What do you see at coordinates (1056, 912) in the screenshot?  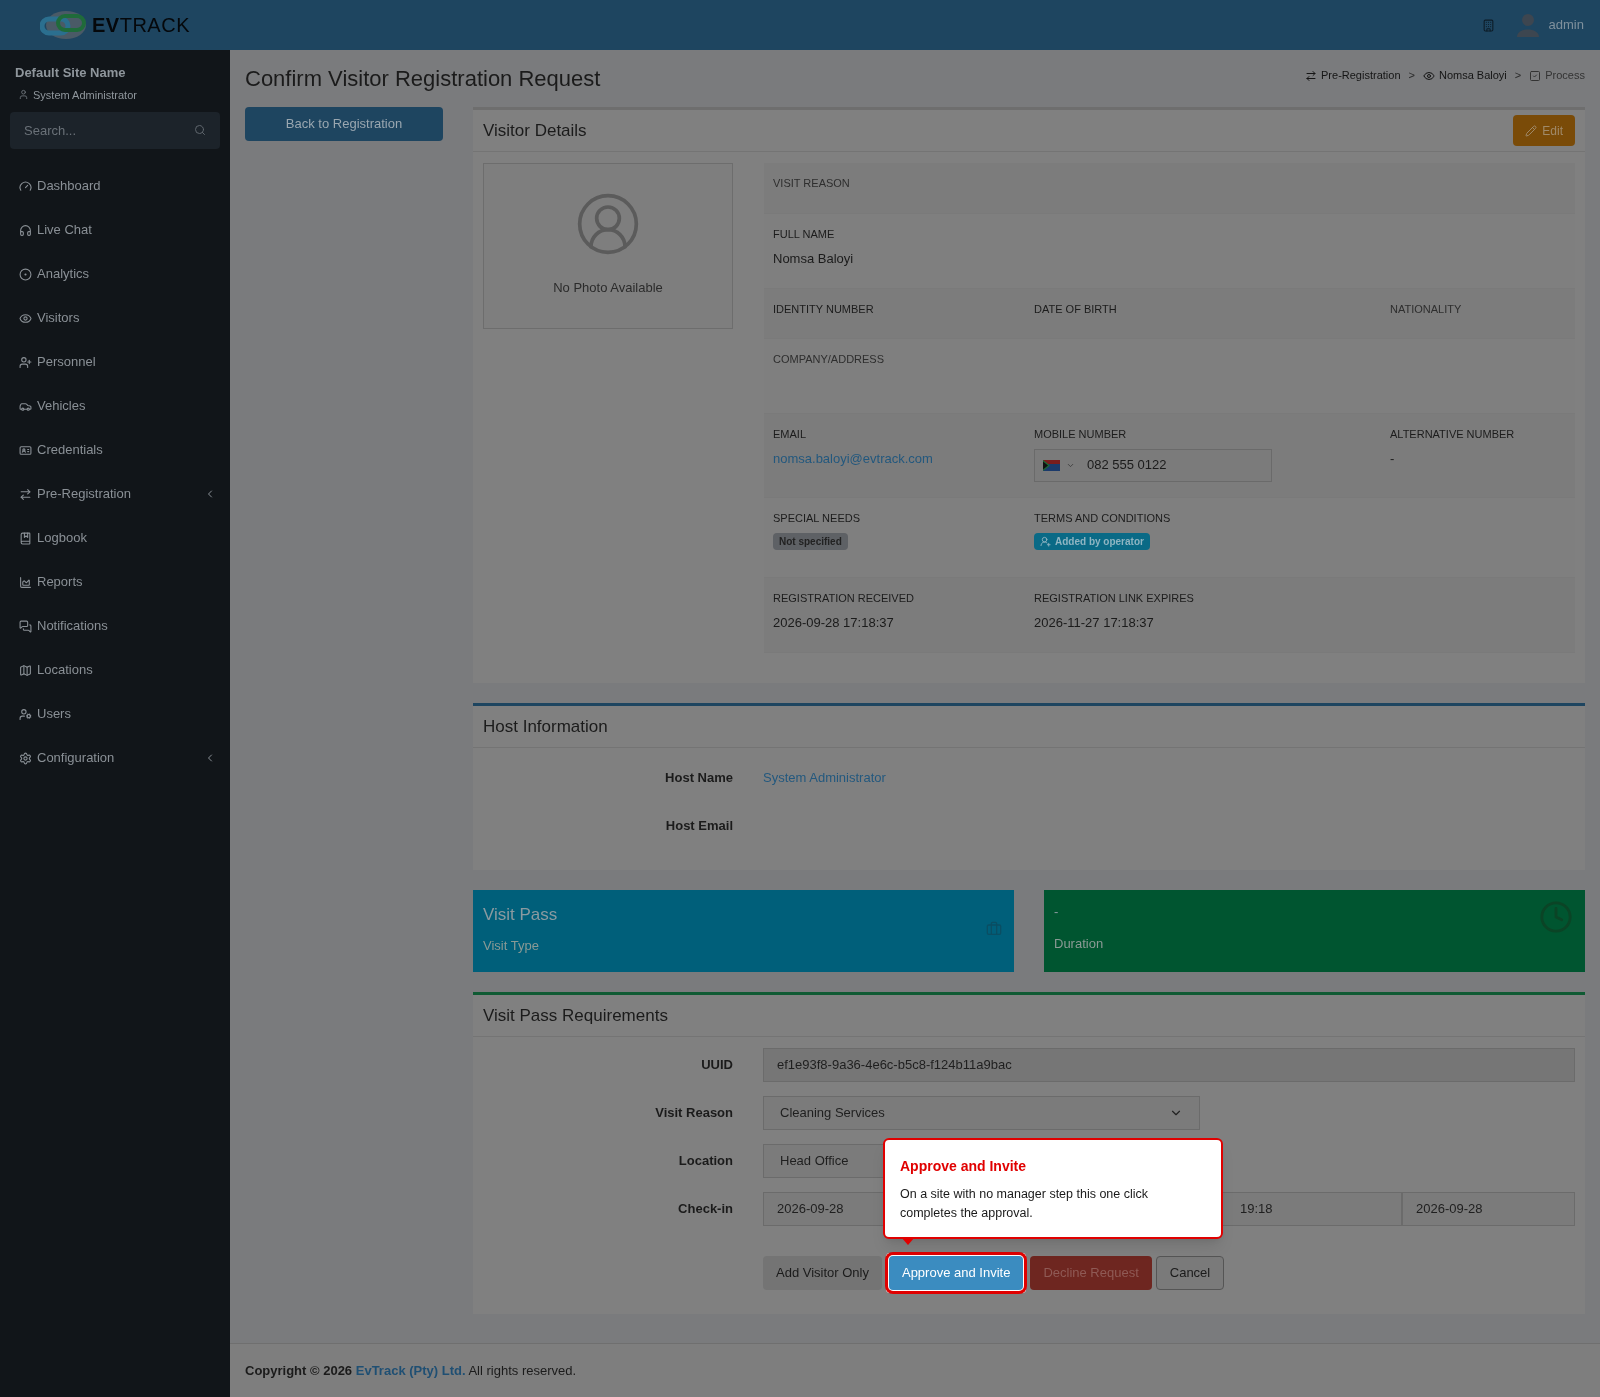 I see `tile-title: -` at bounding box center [1056, 912].